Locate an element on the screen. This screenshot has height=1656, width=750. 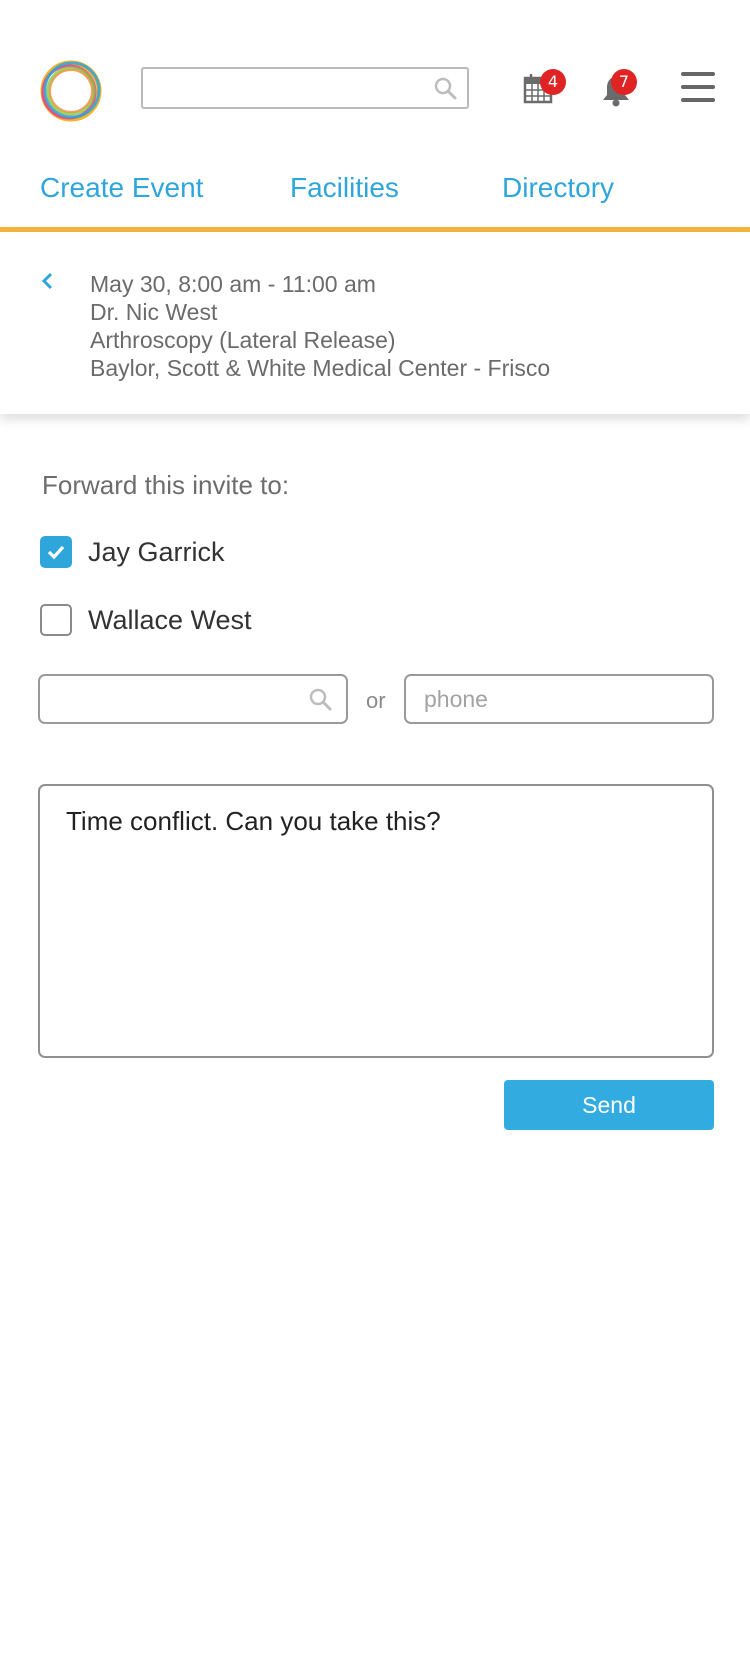
recipient-search-field is located at coordinates (193, 699).